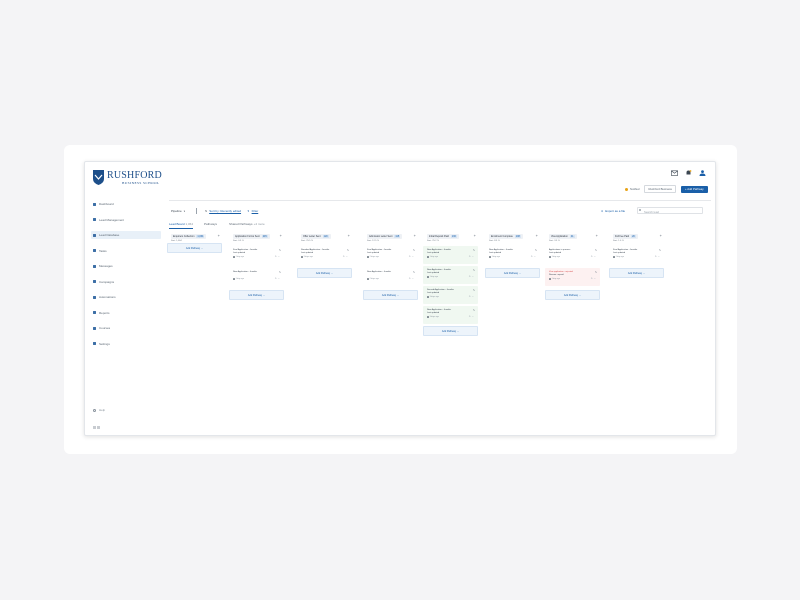  I want to click on tab-shared-pathways: Shared Pathways+4 more, so click(247, 225).